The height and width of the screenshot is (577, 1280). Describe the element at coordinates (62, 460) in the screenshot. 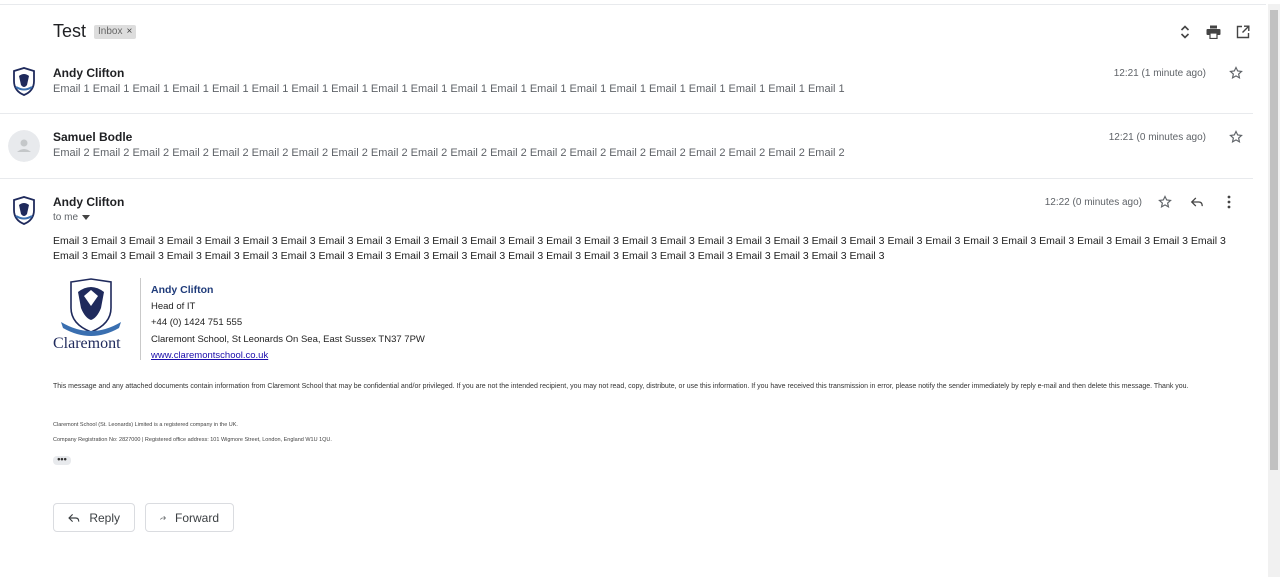

I see `show-trimmed-content-button: •••` at that location.